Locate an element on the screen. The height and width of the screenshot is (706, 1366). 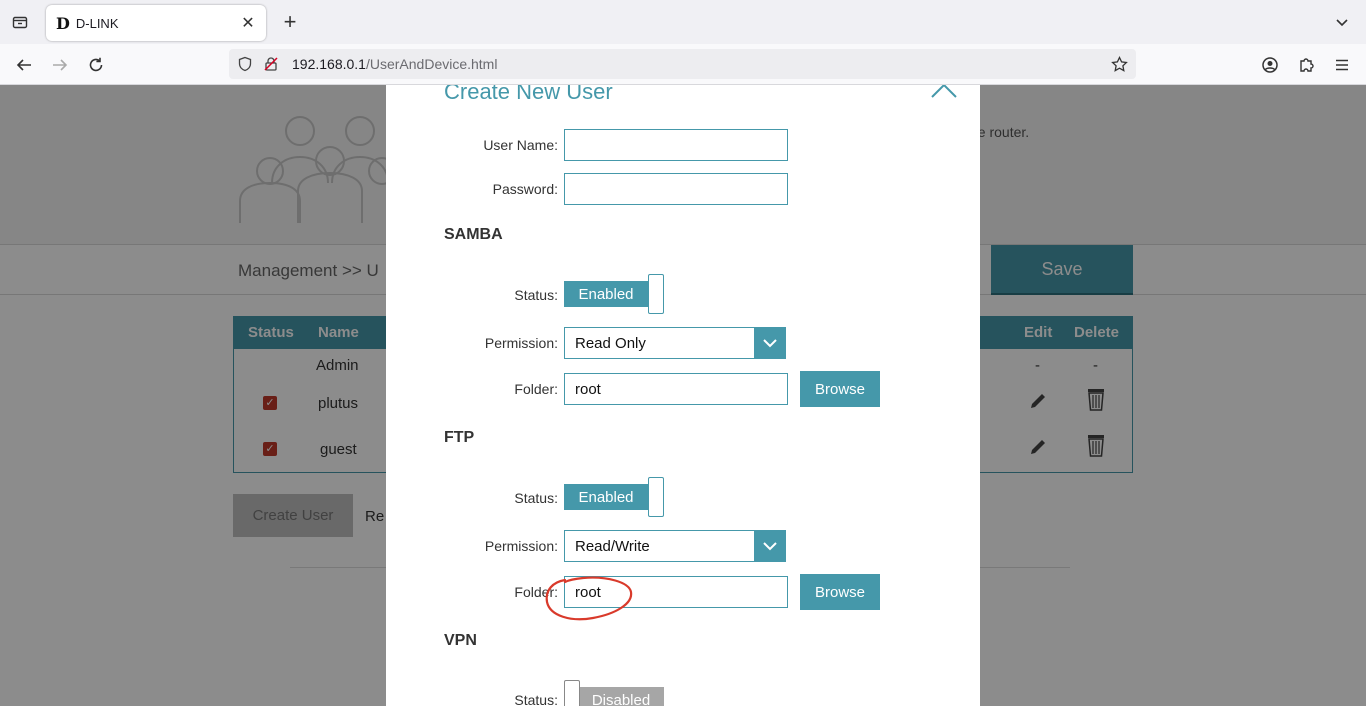
ftp-status-label: Status: is located at coordinates (536, 498).